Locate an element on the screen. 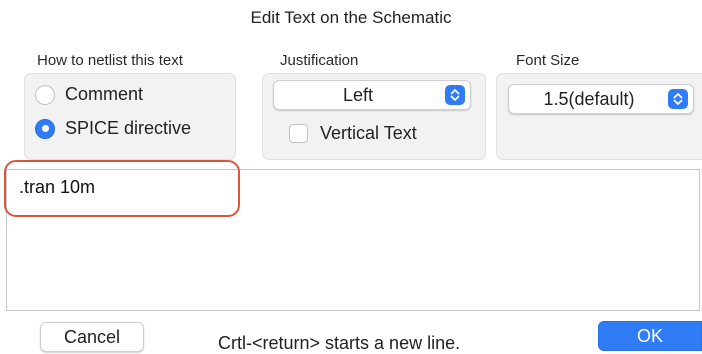 This screenshot has width=702, height=354. radio-comment-label: Comment is located at coordinates (104, 94).